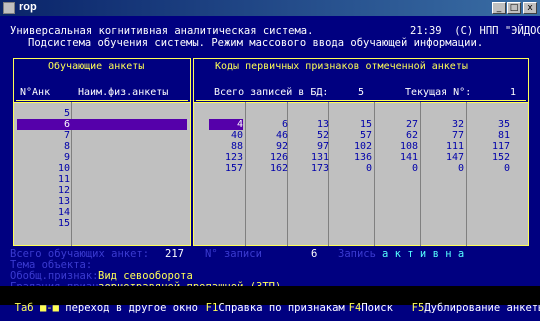 This screenshot has height=321, width=540. Describe the element at coordinates (56, 179) in the screenshot. I see `questionnaire-row-number: 11` at that location.